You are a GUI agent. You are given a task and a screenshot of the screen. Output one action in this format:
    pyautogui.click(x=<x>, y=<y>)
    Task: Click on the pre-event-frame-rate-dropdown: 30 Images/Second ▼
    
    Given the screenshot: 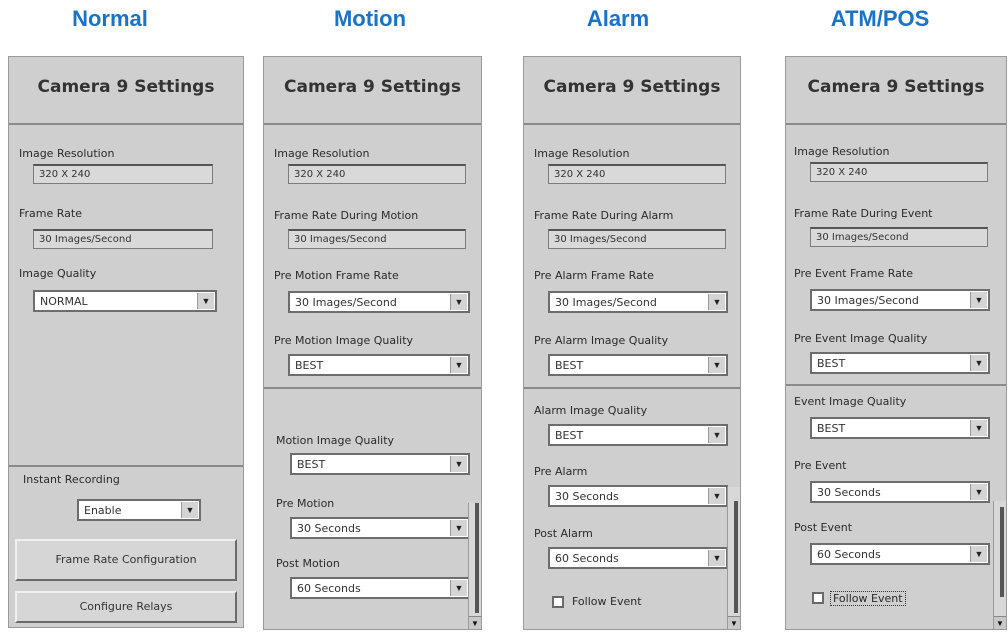 What is the action you would take?
    pyautogui.click(x=900, y=300)
    